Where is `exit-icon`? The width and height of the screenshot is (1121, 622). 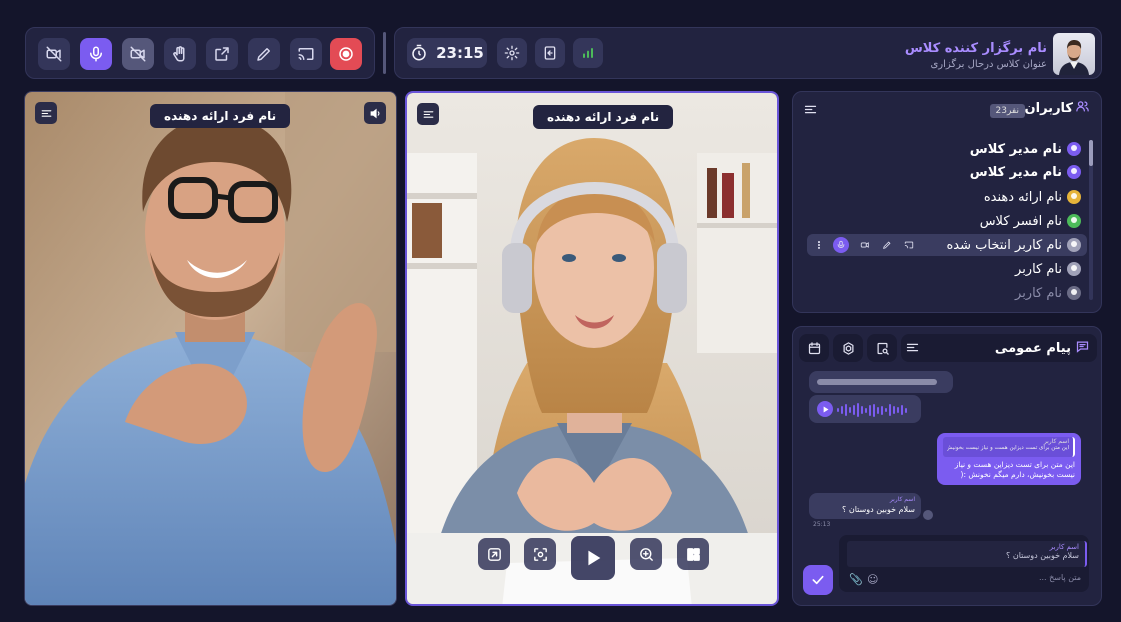
exit-icon is located at coordinates (550, 53).